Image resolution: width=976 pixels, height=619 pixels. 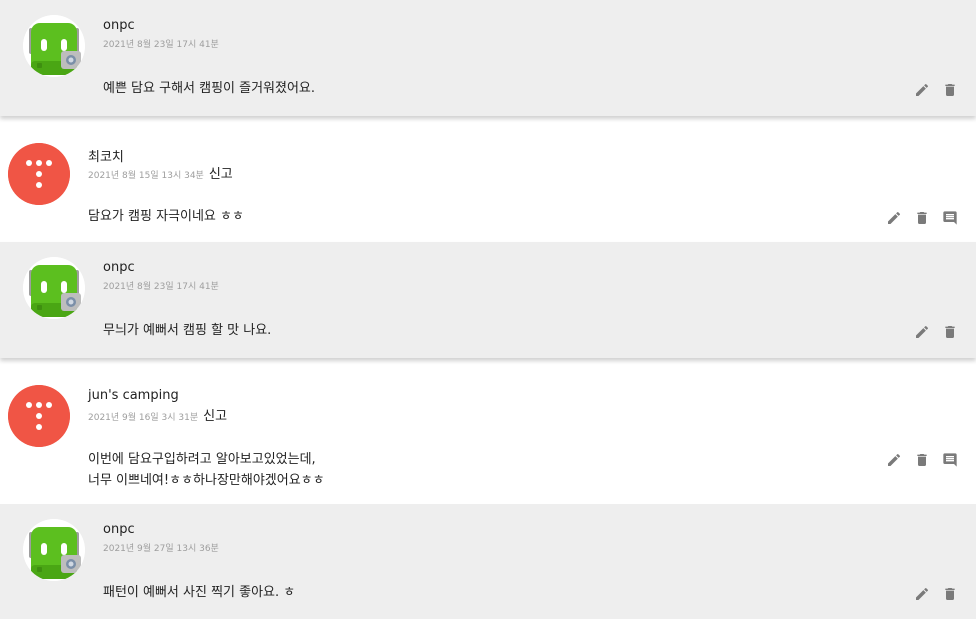 I want to click on comment-text-line: 예쁜 담요 구해서 캠핑이 즐거워졌어요., so click(x=209, y=88).